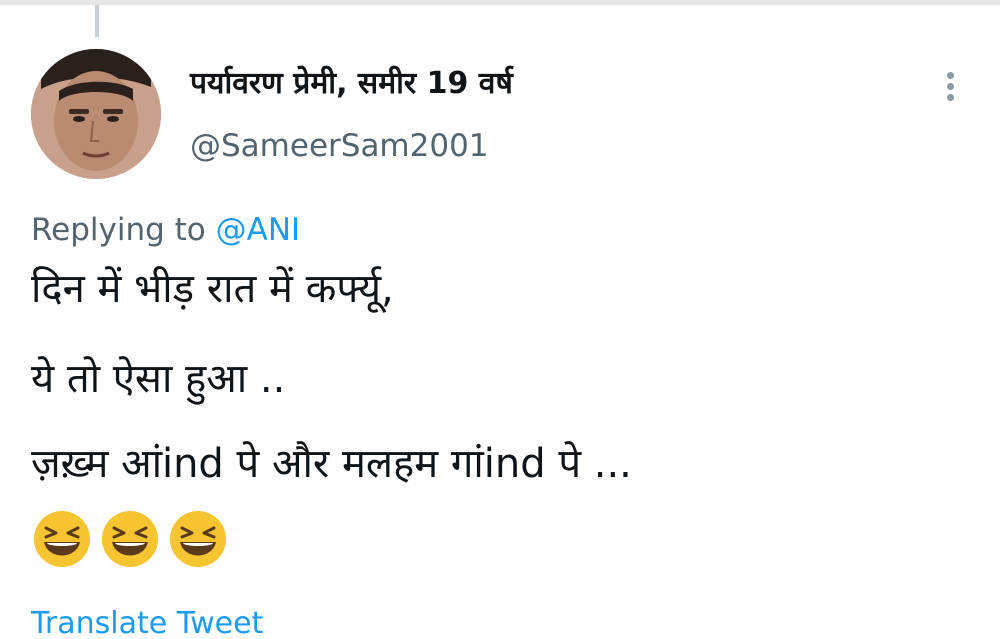  I want to click on thread-connector-line, so click(97, 21).